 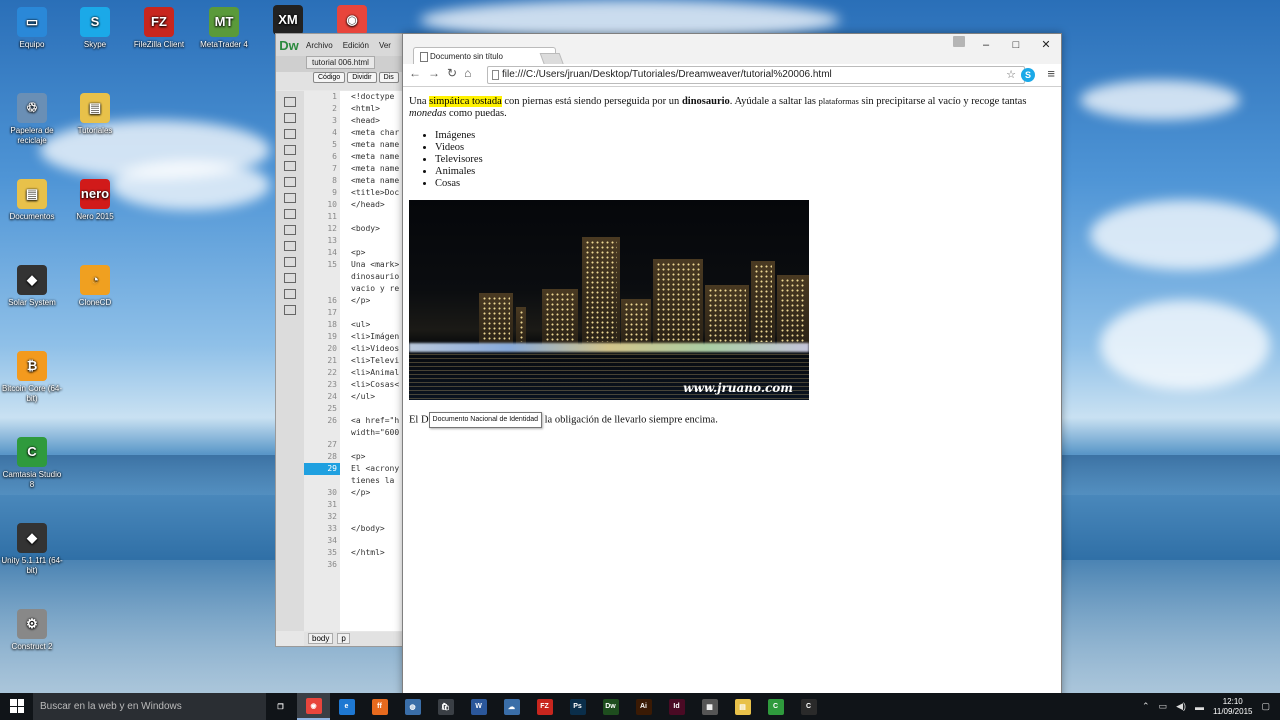 I want to click on maximize-icon: □, so click(x=1016, y=45).